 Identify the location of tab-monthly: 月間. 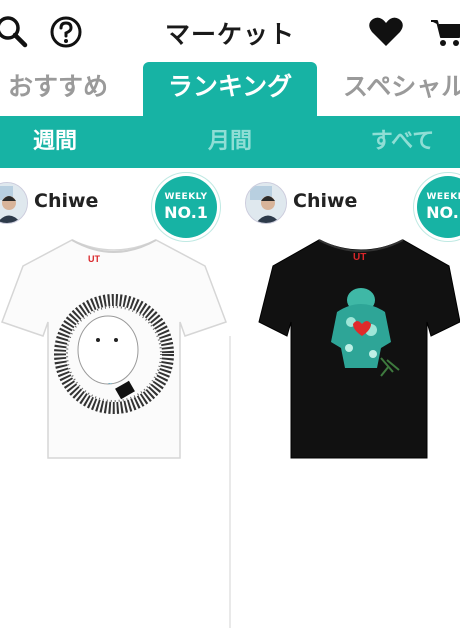
(230, 142).